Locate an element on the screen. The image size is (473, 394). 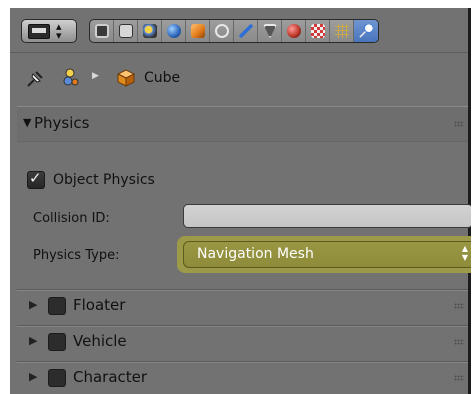
object-physics-checkbox: ✓ is located at coordinates (36, 179).